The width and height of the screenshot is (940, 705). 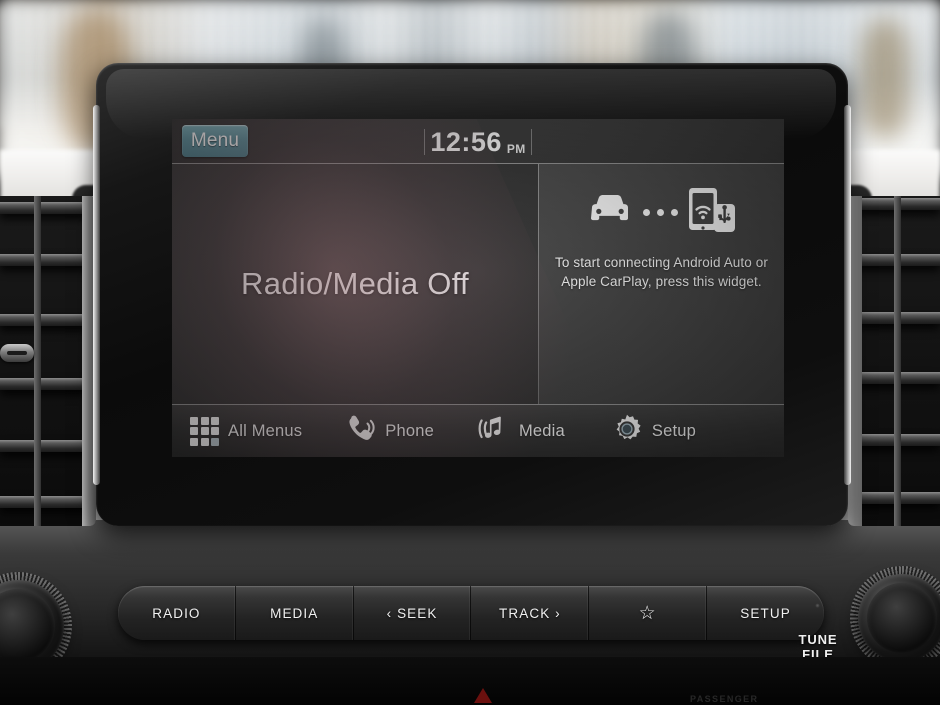 I want to click on hard-button-track: TRACK ›, so click(x=530, y=613).